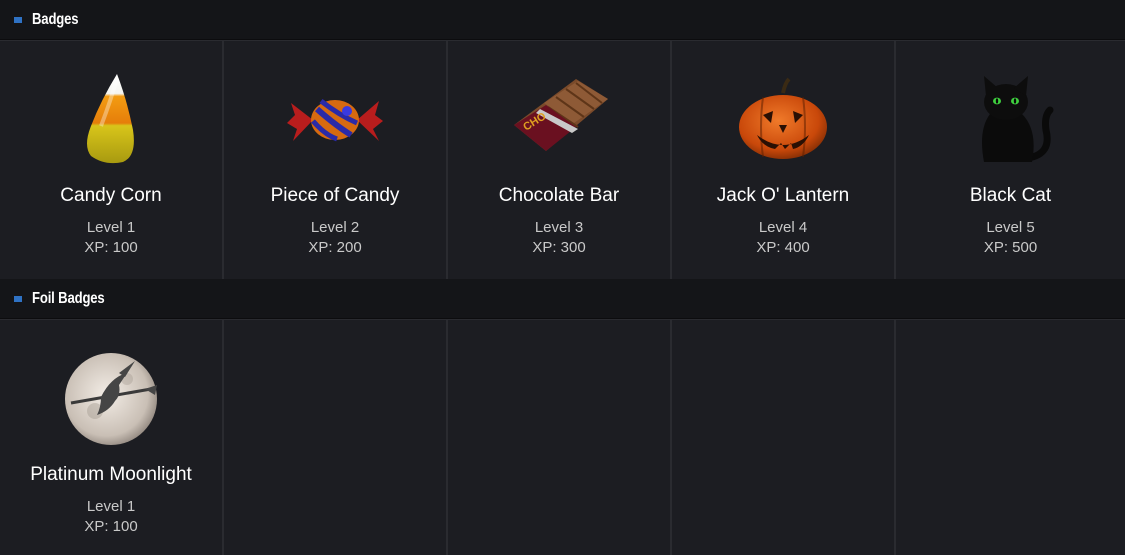 The width and height of the screenshot is (1125, 555). I want to click on badge-name: Candy Corn, so click(111, 195).